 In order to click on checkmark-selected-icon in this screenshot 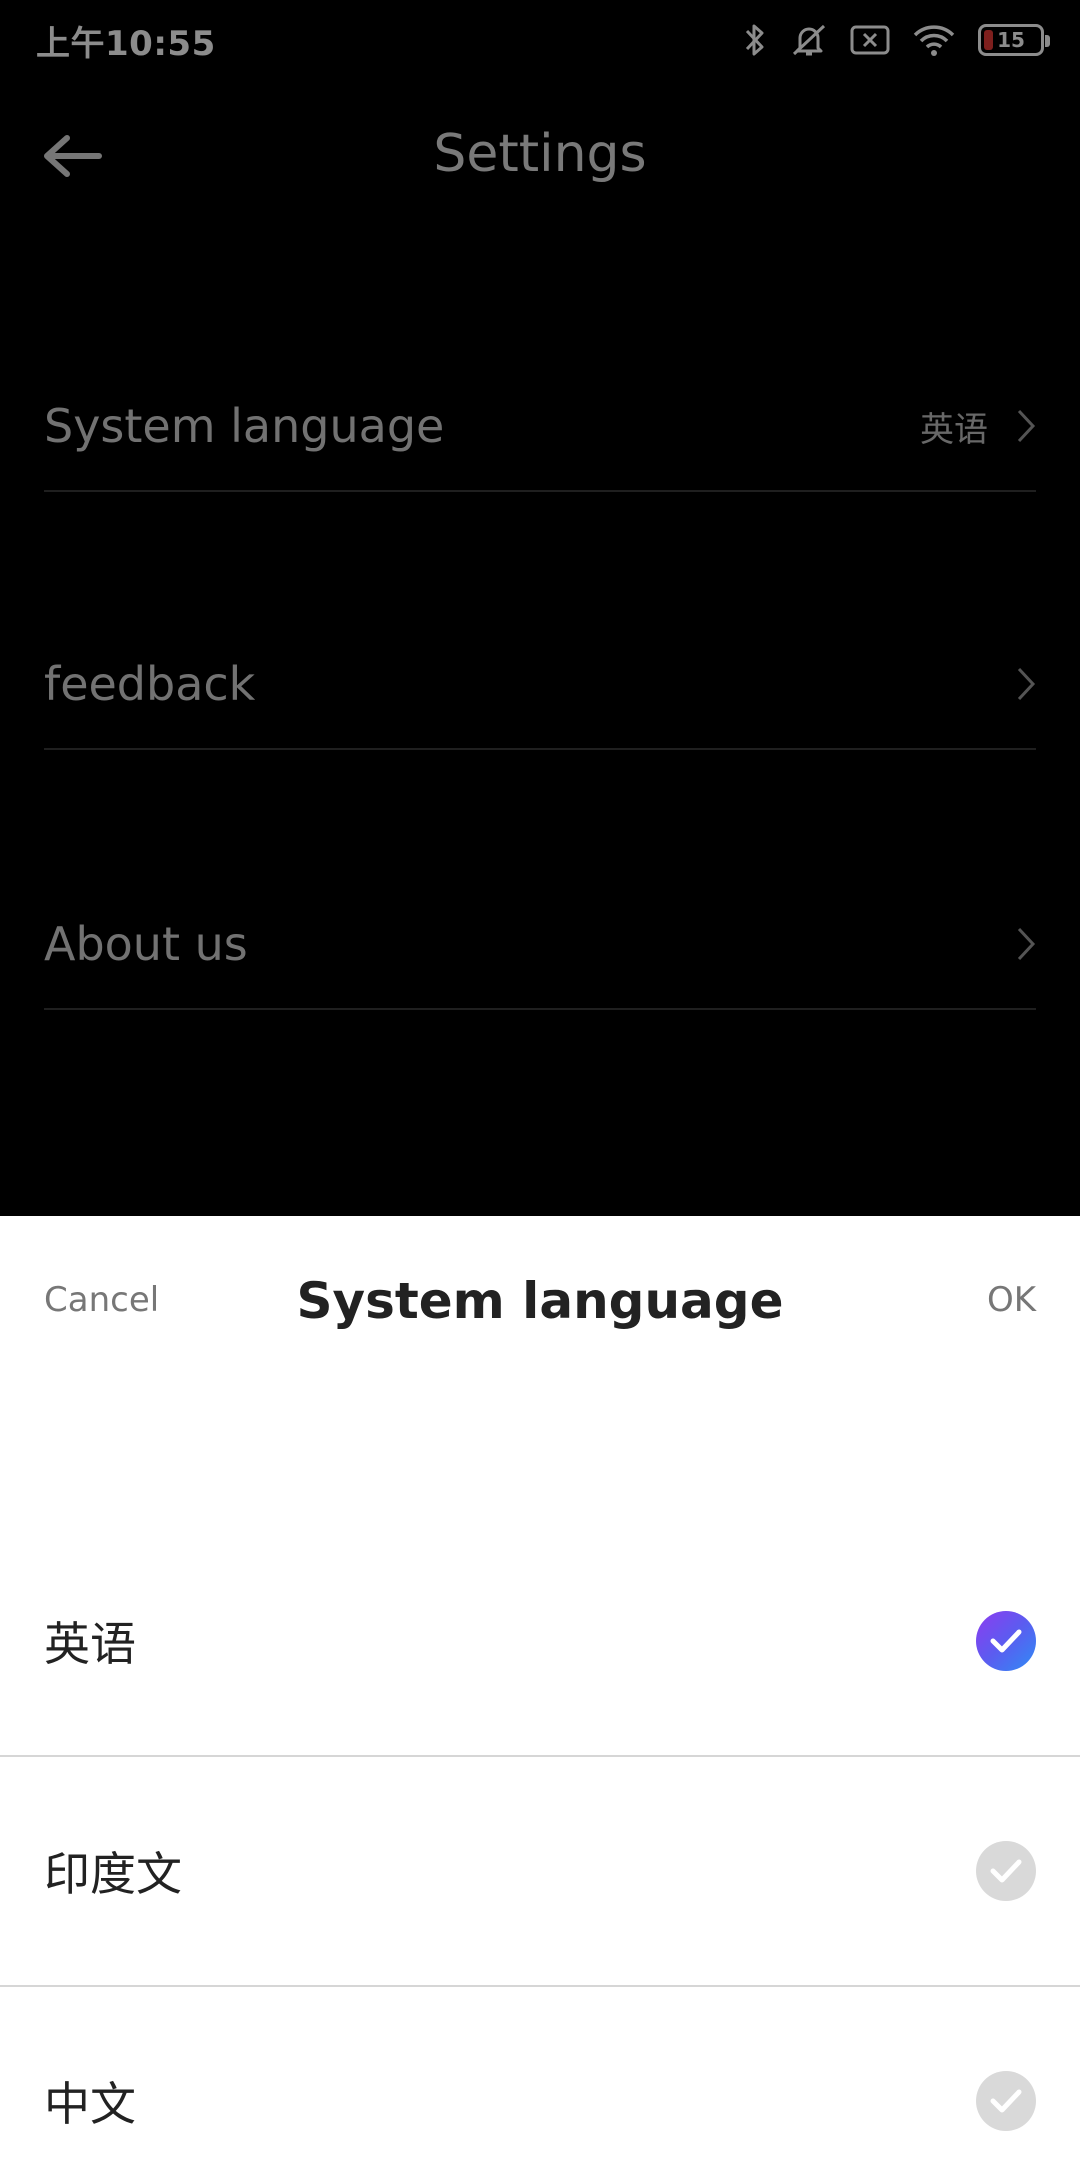, I will do `click(1006, 1641)`.